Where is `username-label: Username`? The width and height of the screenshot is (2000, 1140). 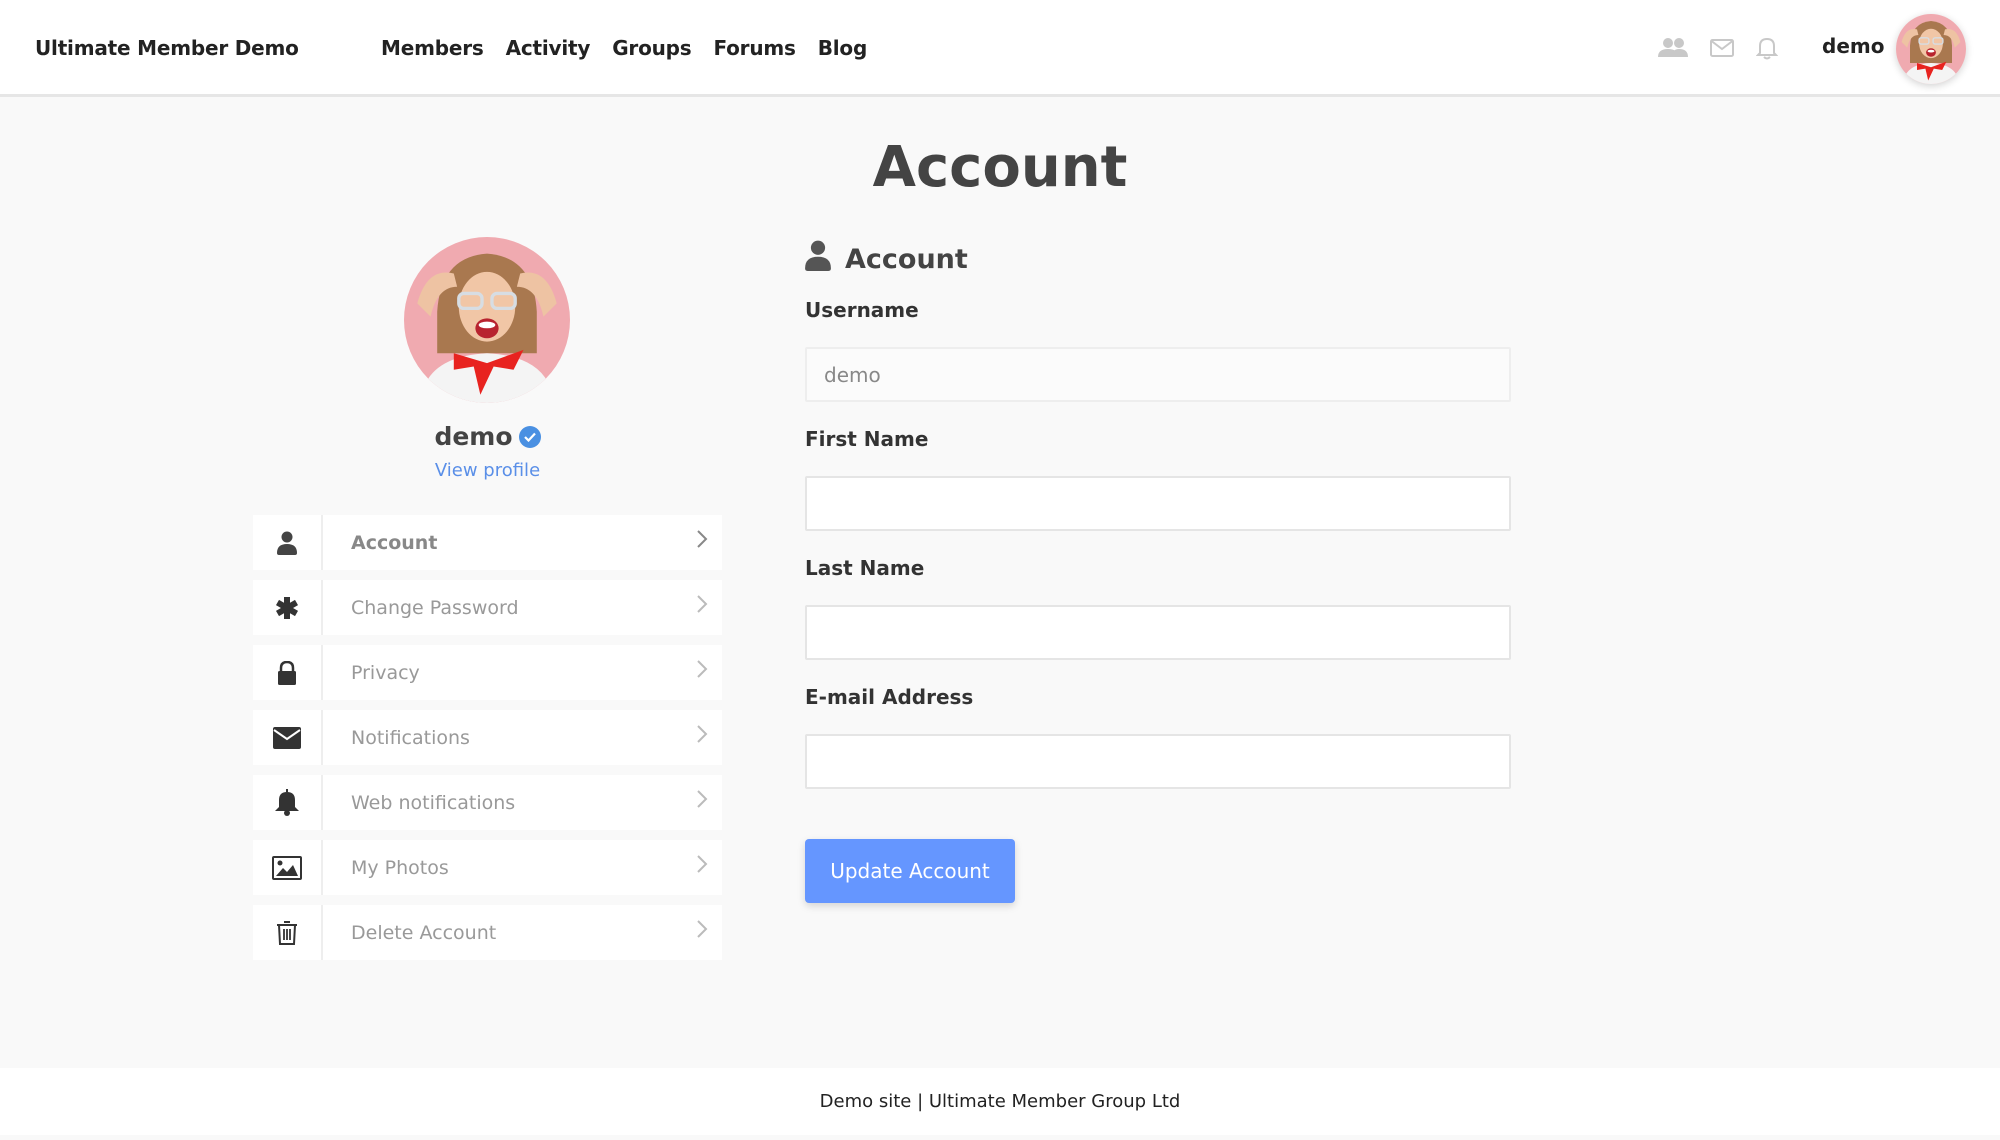 username-label: Username is located at coordinates (862, 310).